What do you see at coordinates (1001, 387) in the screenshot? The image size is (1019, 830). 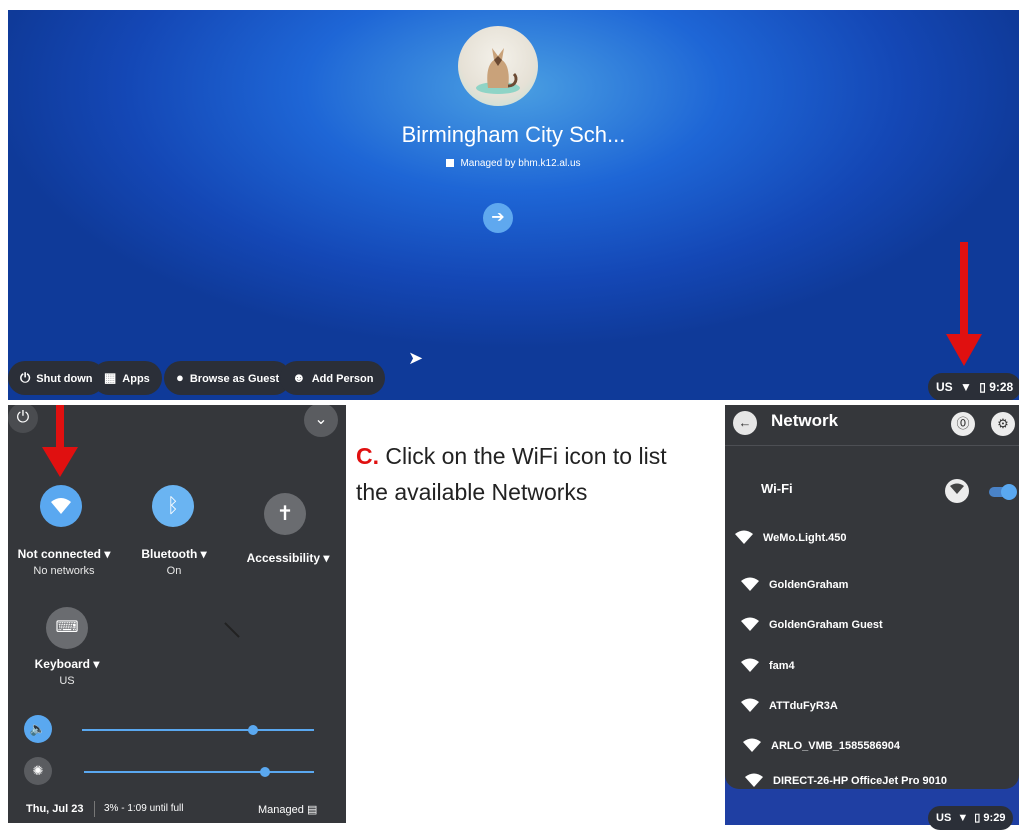 I see `clock: 9:28` at bounding box center [1001, 387].